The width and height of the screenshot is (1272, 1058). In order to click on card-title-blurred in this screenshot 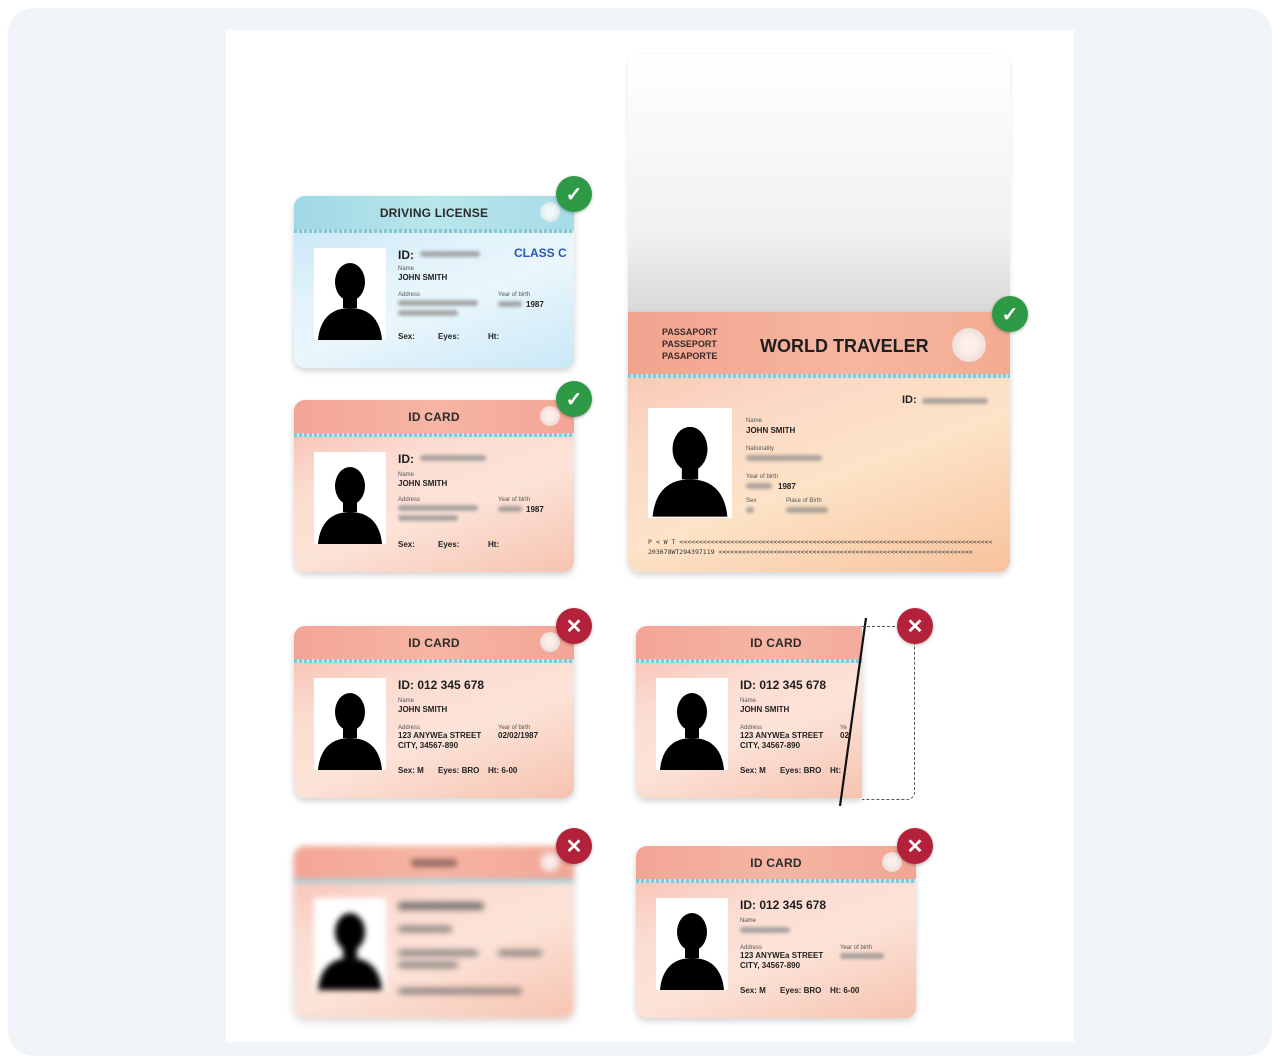, I will do `click(434, 863)`.